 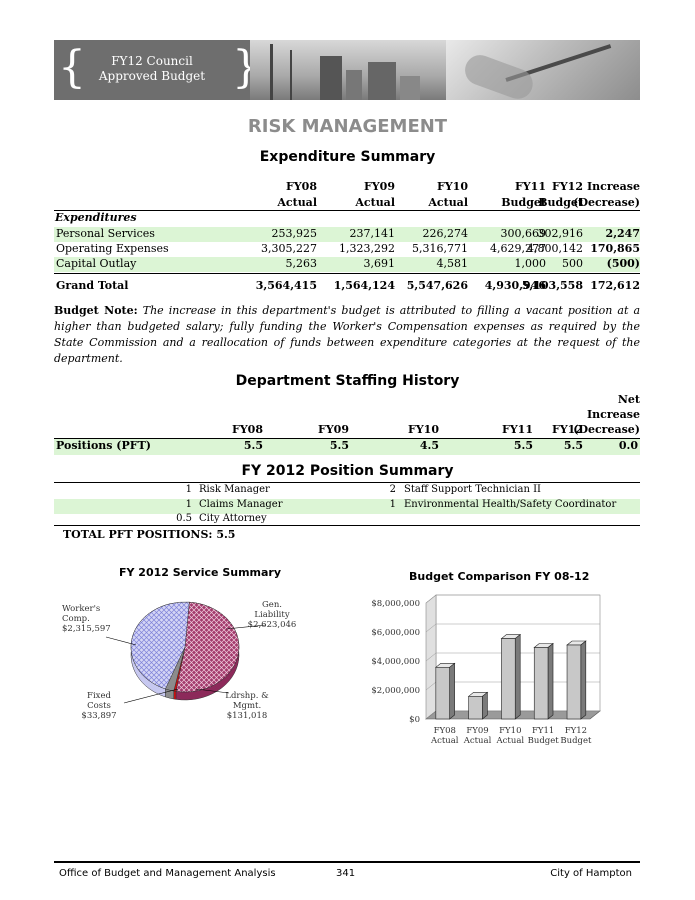 I want to click on row-label: Capital Outlay, so click(x=96, y=263).